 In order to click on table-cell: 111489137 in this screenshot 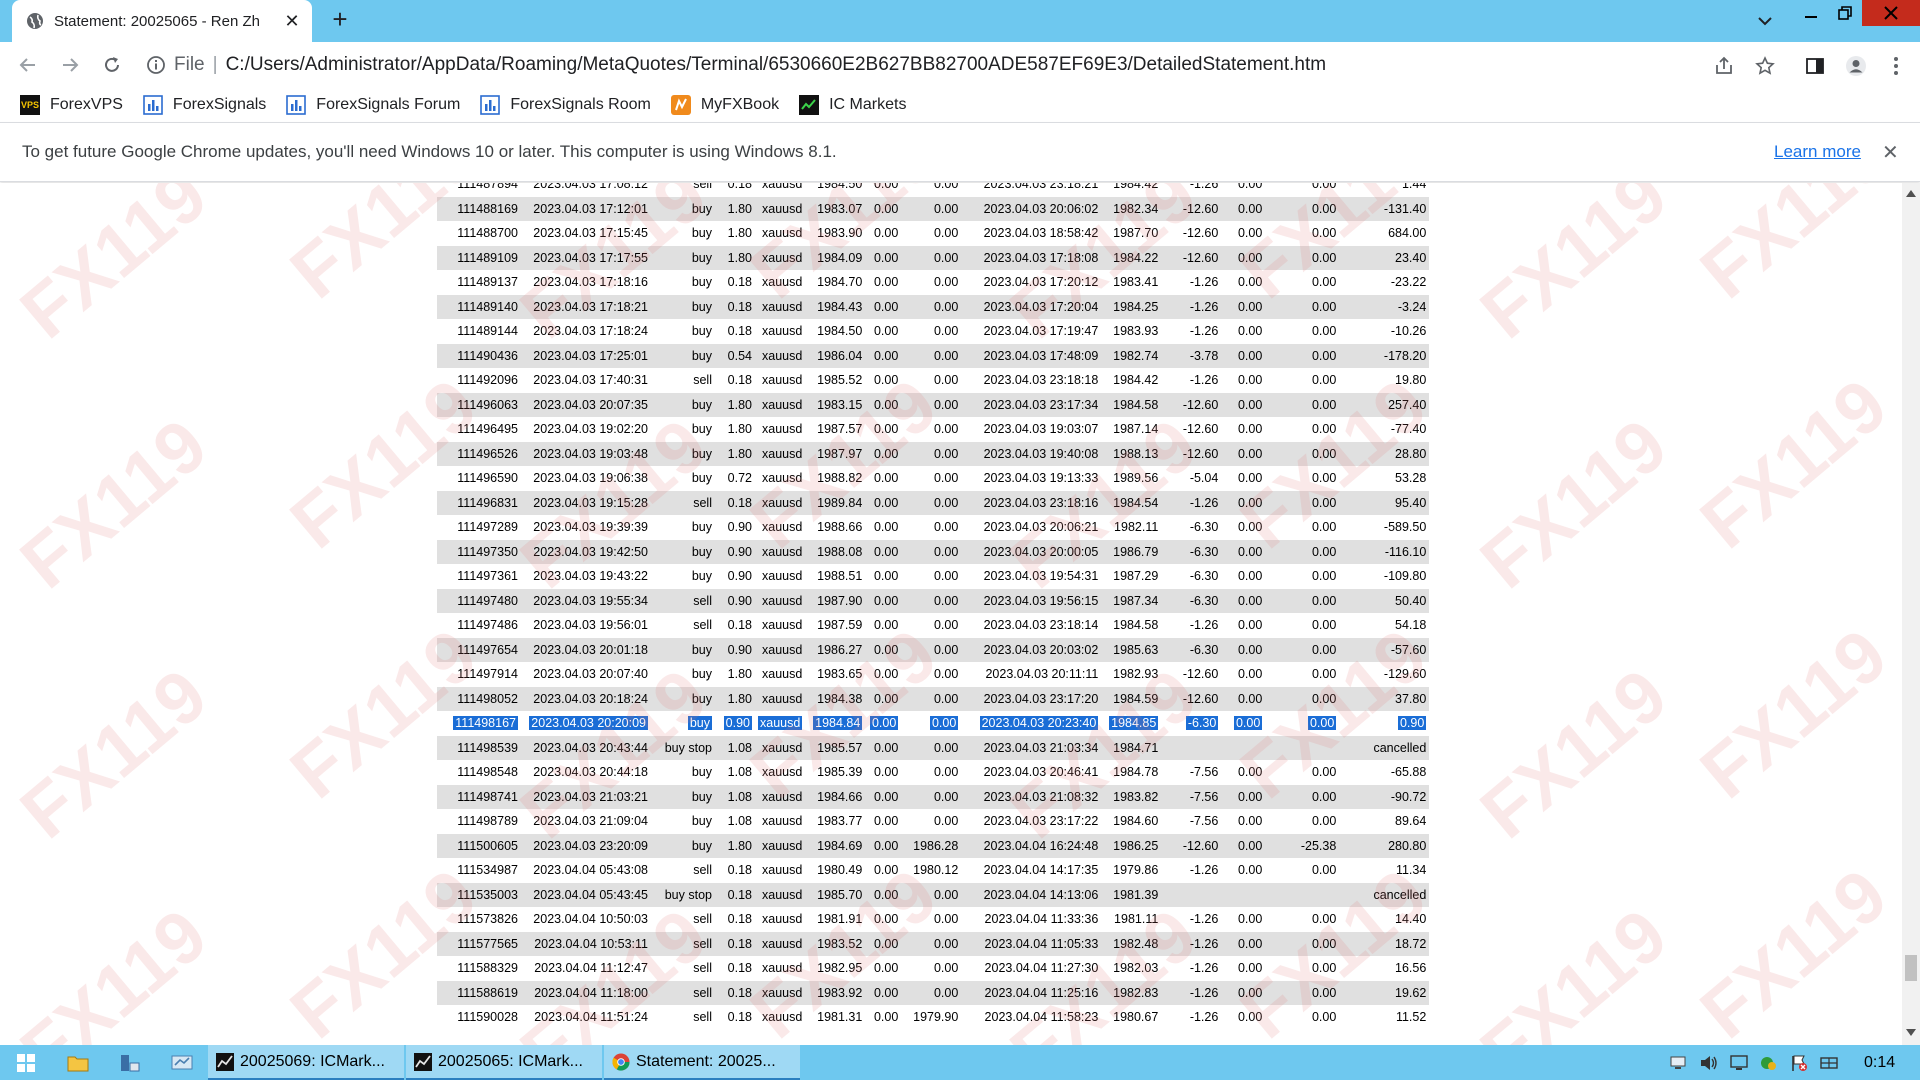, I will do `click(479, 282)`.